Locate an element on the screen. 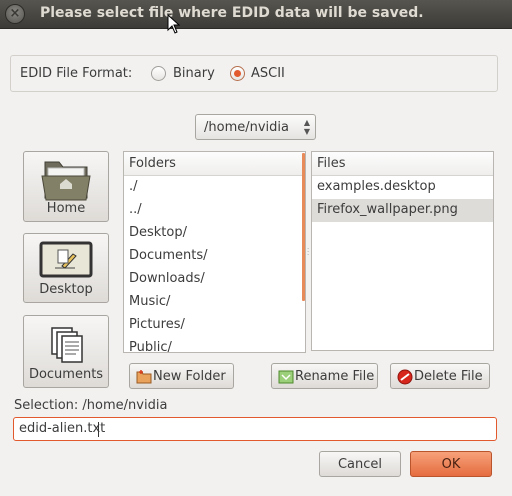 The image size is (512, 496). place-desktop-label: Desktop is located at coordinates (66, 289).